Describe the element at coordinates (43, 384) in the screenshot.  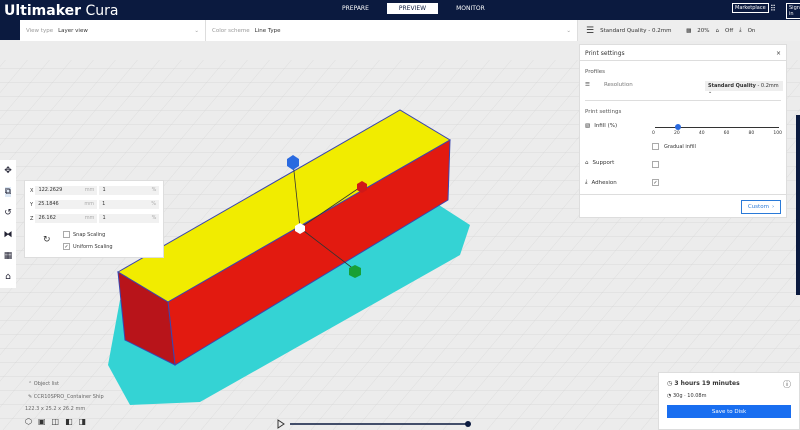
I see `object-list-toggle: ⌃ Object list` at that location.